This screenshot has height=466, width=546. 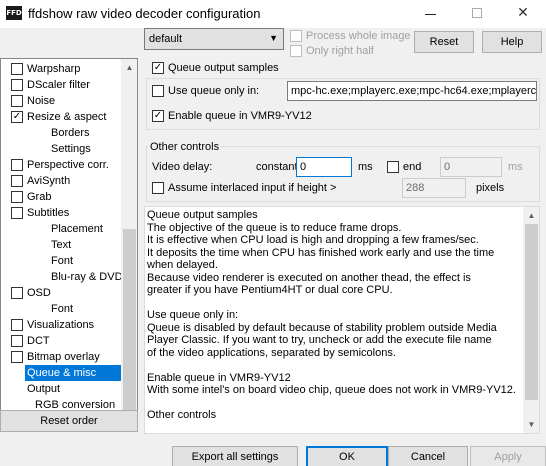 I want to click on tree-item-label: Placement, so click(x=77, y=229).